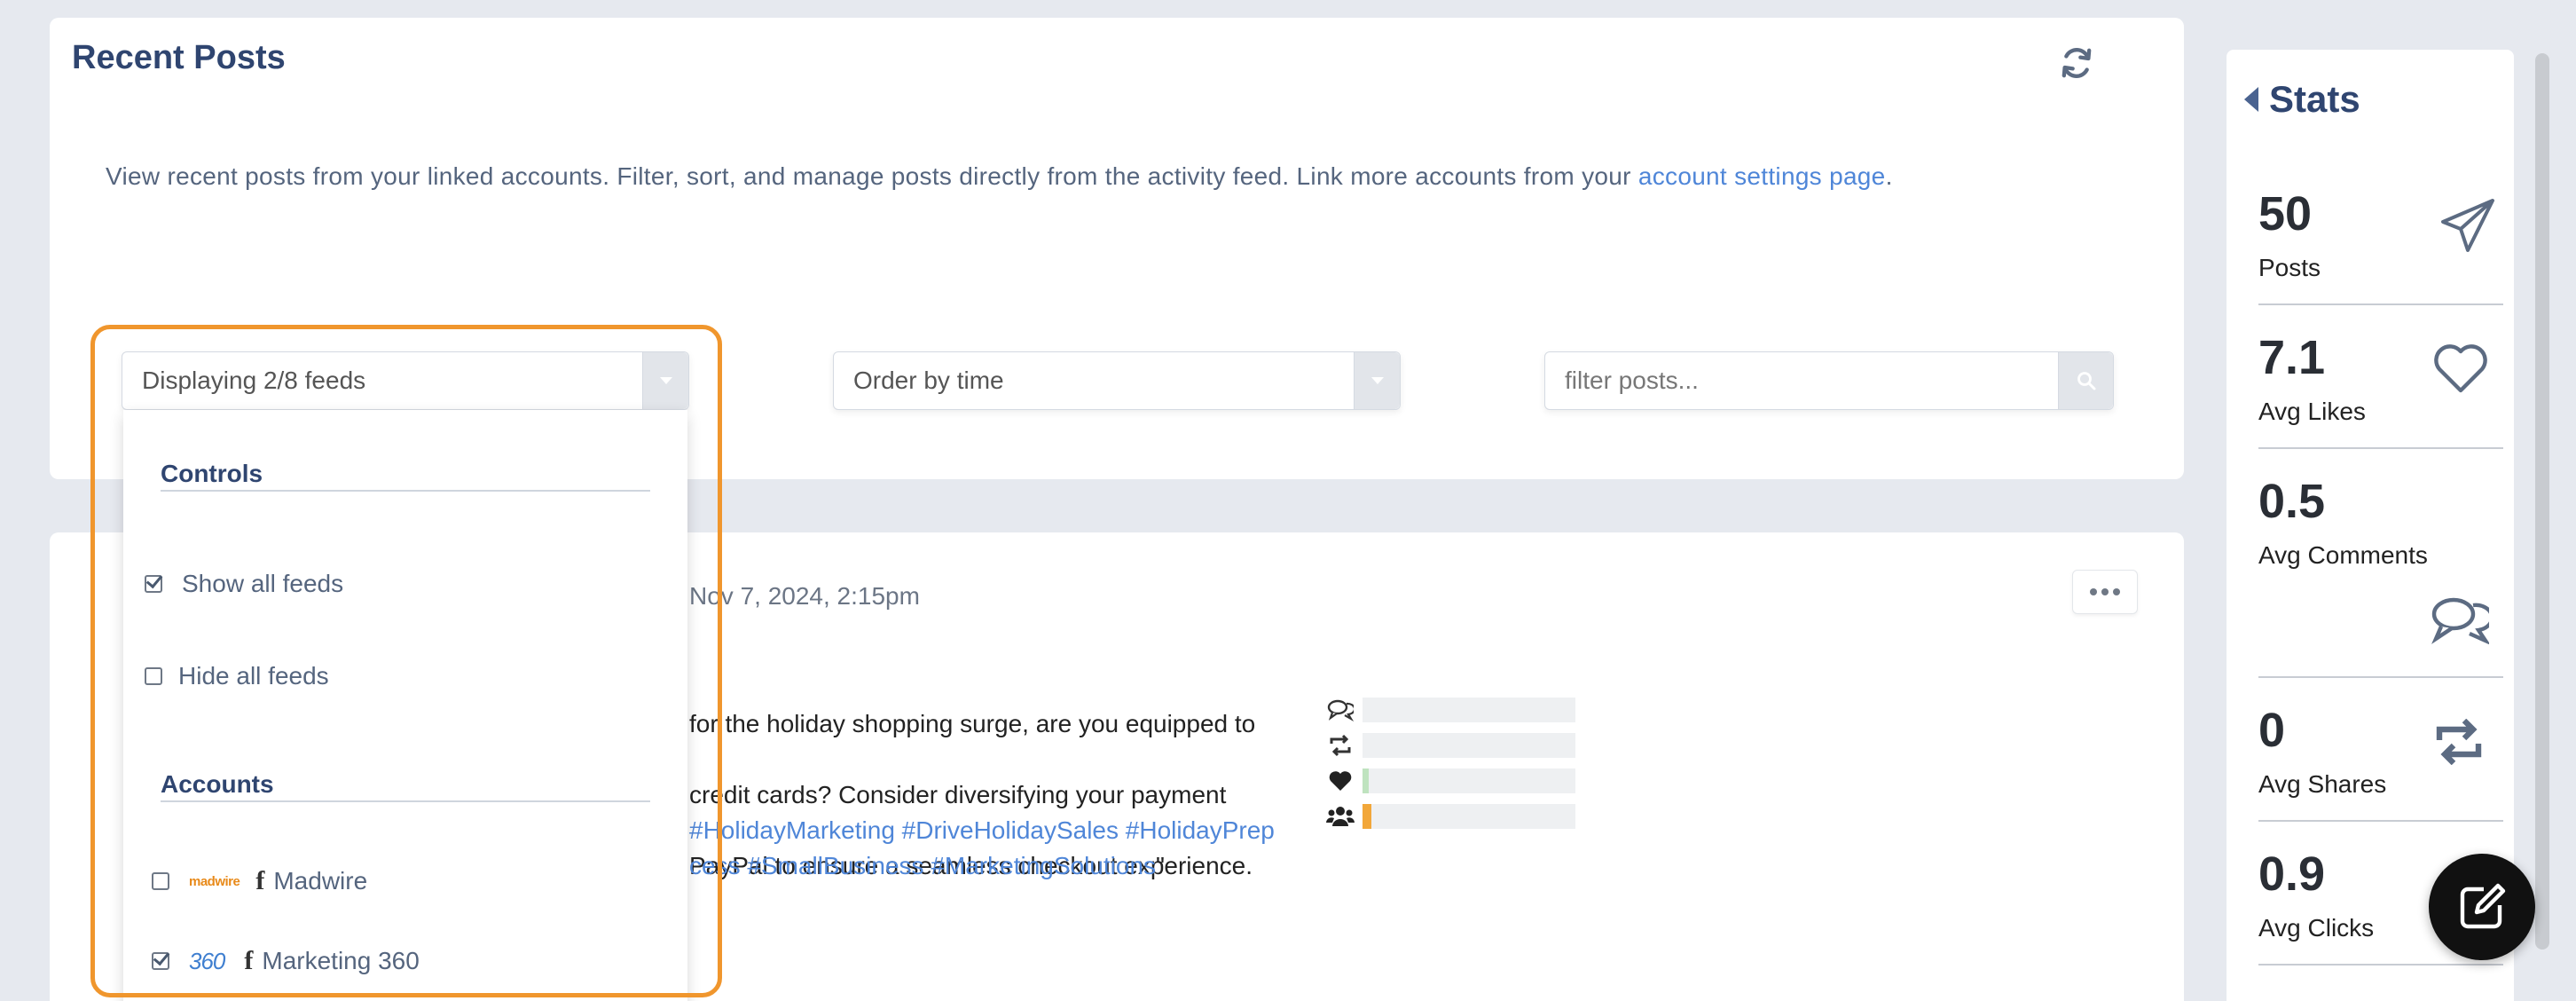  Describe the element at coordinates (2105, 592) in the screenshot. I see `post-menu-button` at that location.